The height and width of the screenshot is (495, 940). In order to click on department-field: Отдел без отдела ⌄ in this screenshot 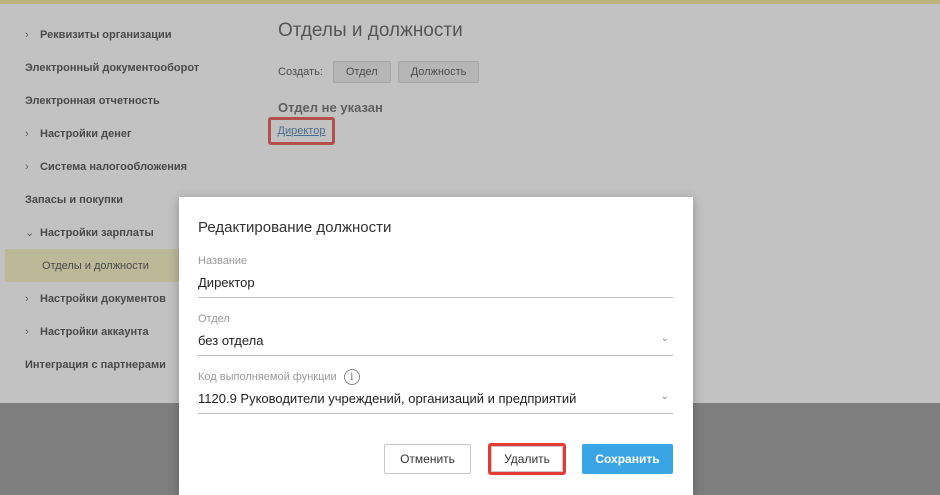, I will do `click(435, 334)`.